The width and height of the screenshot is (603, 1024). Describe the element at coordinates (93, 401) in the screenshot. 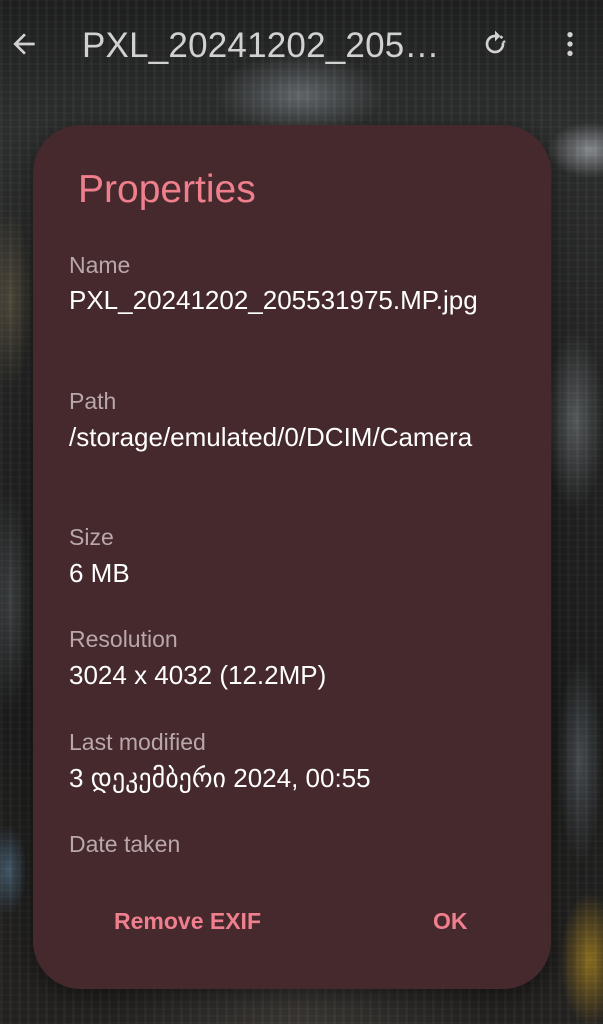

I see `path-label: Path` at that location.